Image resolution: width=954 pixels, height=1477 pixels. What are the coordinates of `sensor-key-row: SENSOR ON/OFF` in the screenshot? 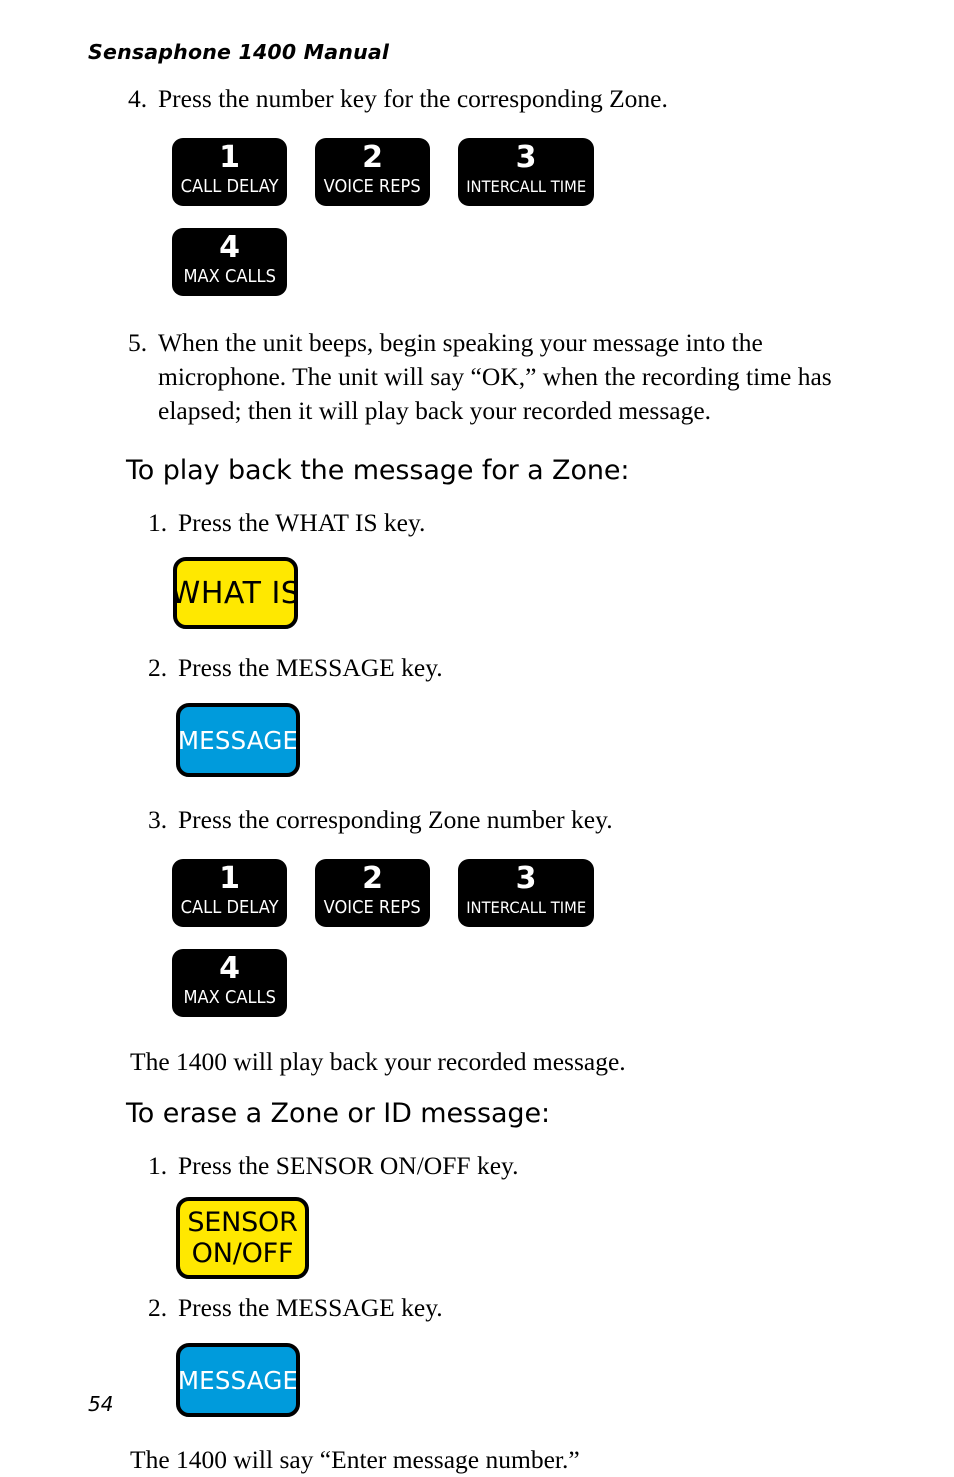 It's located at (532, 1238).